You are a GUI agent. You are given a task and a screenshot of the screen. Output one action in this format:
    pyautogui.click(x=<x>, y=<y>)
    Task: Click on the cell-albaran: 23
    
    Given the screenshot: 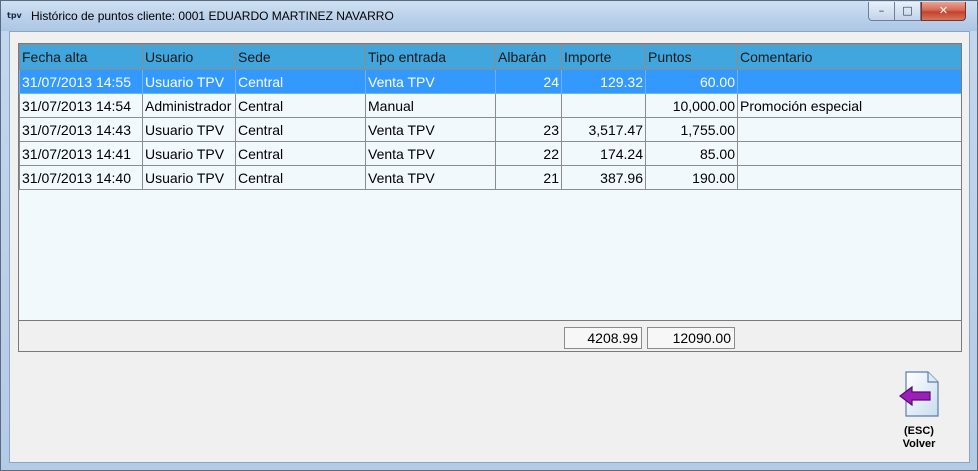 What is the action you would take?
    pyautogui.click(x=528, y=129)
    